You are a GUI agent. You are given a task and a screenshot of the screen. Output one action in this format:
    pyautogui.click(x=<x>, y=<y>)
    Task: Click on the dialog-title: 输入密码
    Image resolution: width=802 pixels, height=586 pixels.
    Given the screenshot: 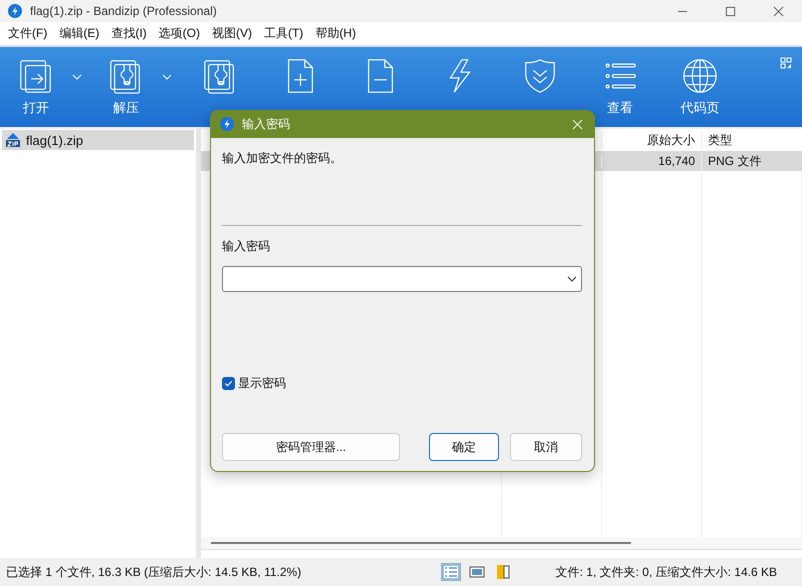 What is the action you would take?
    pyautogui.click(x=266, y=124)
    